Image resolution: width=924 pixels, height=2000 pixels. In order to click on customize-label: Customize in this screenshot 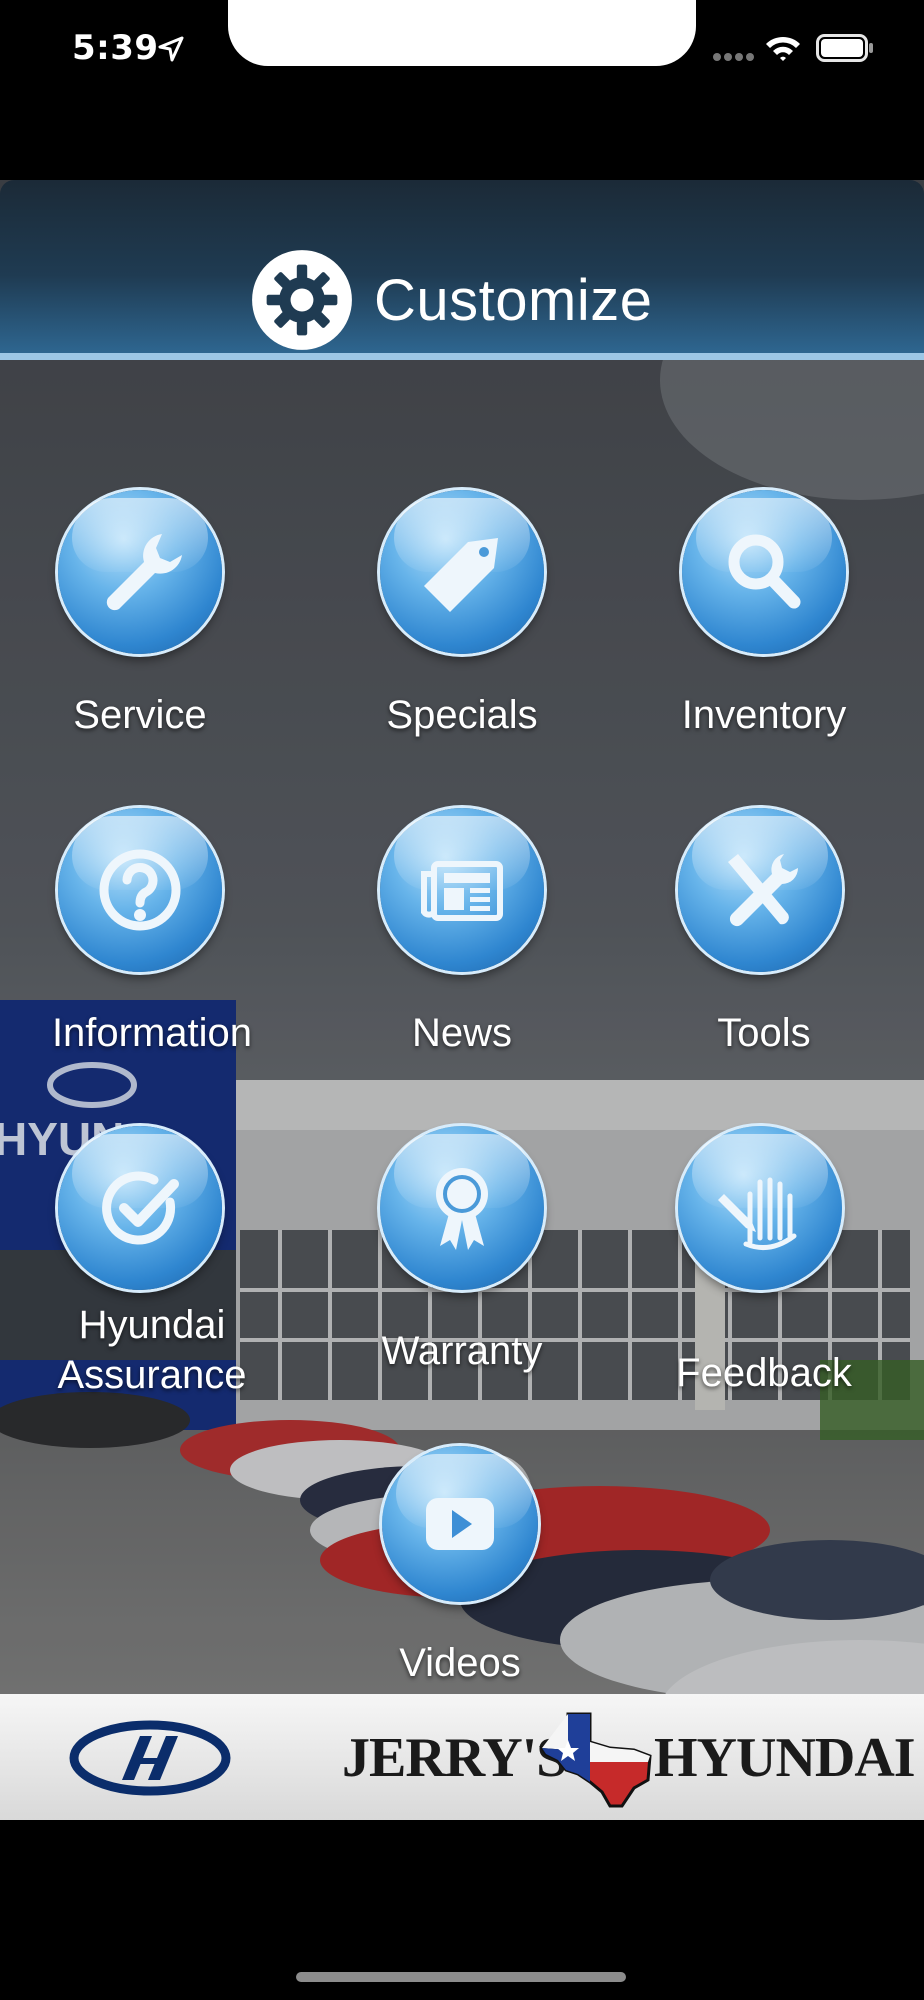, I will do `click(513, 300)`.